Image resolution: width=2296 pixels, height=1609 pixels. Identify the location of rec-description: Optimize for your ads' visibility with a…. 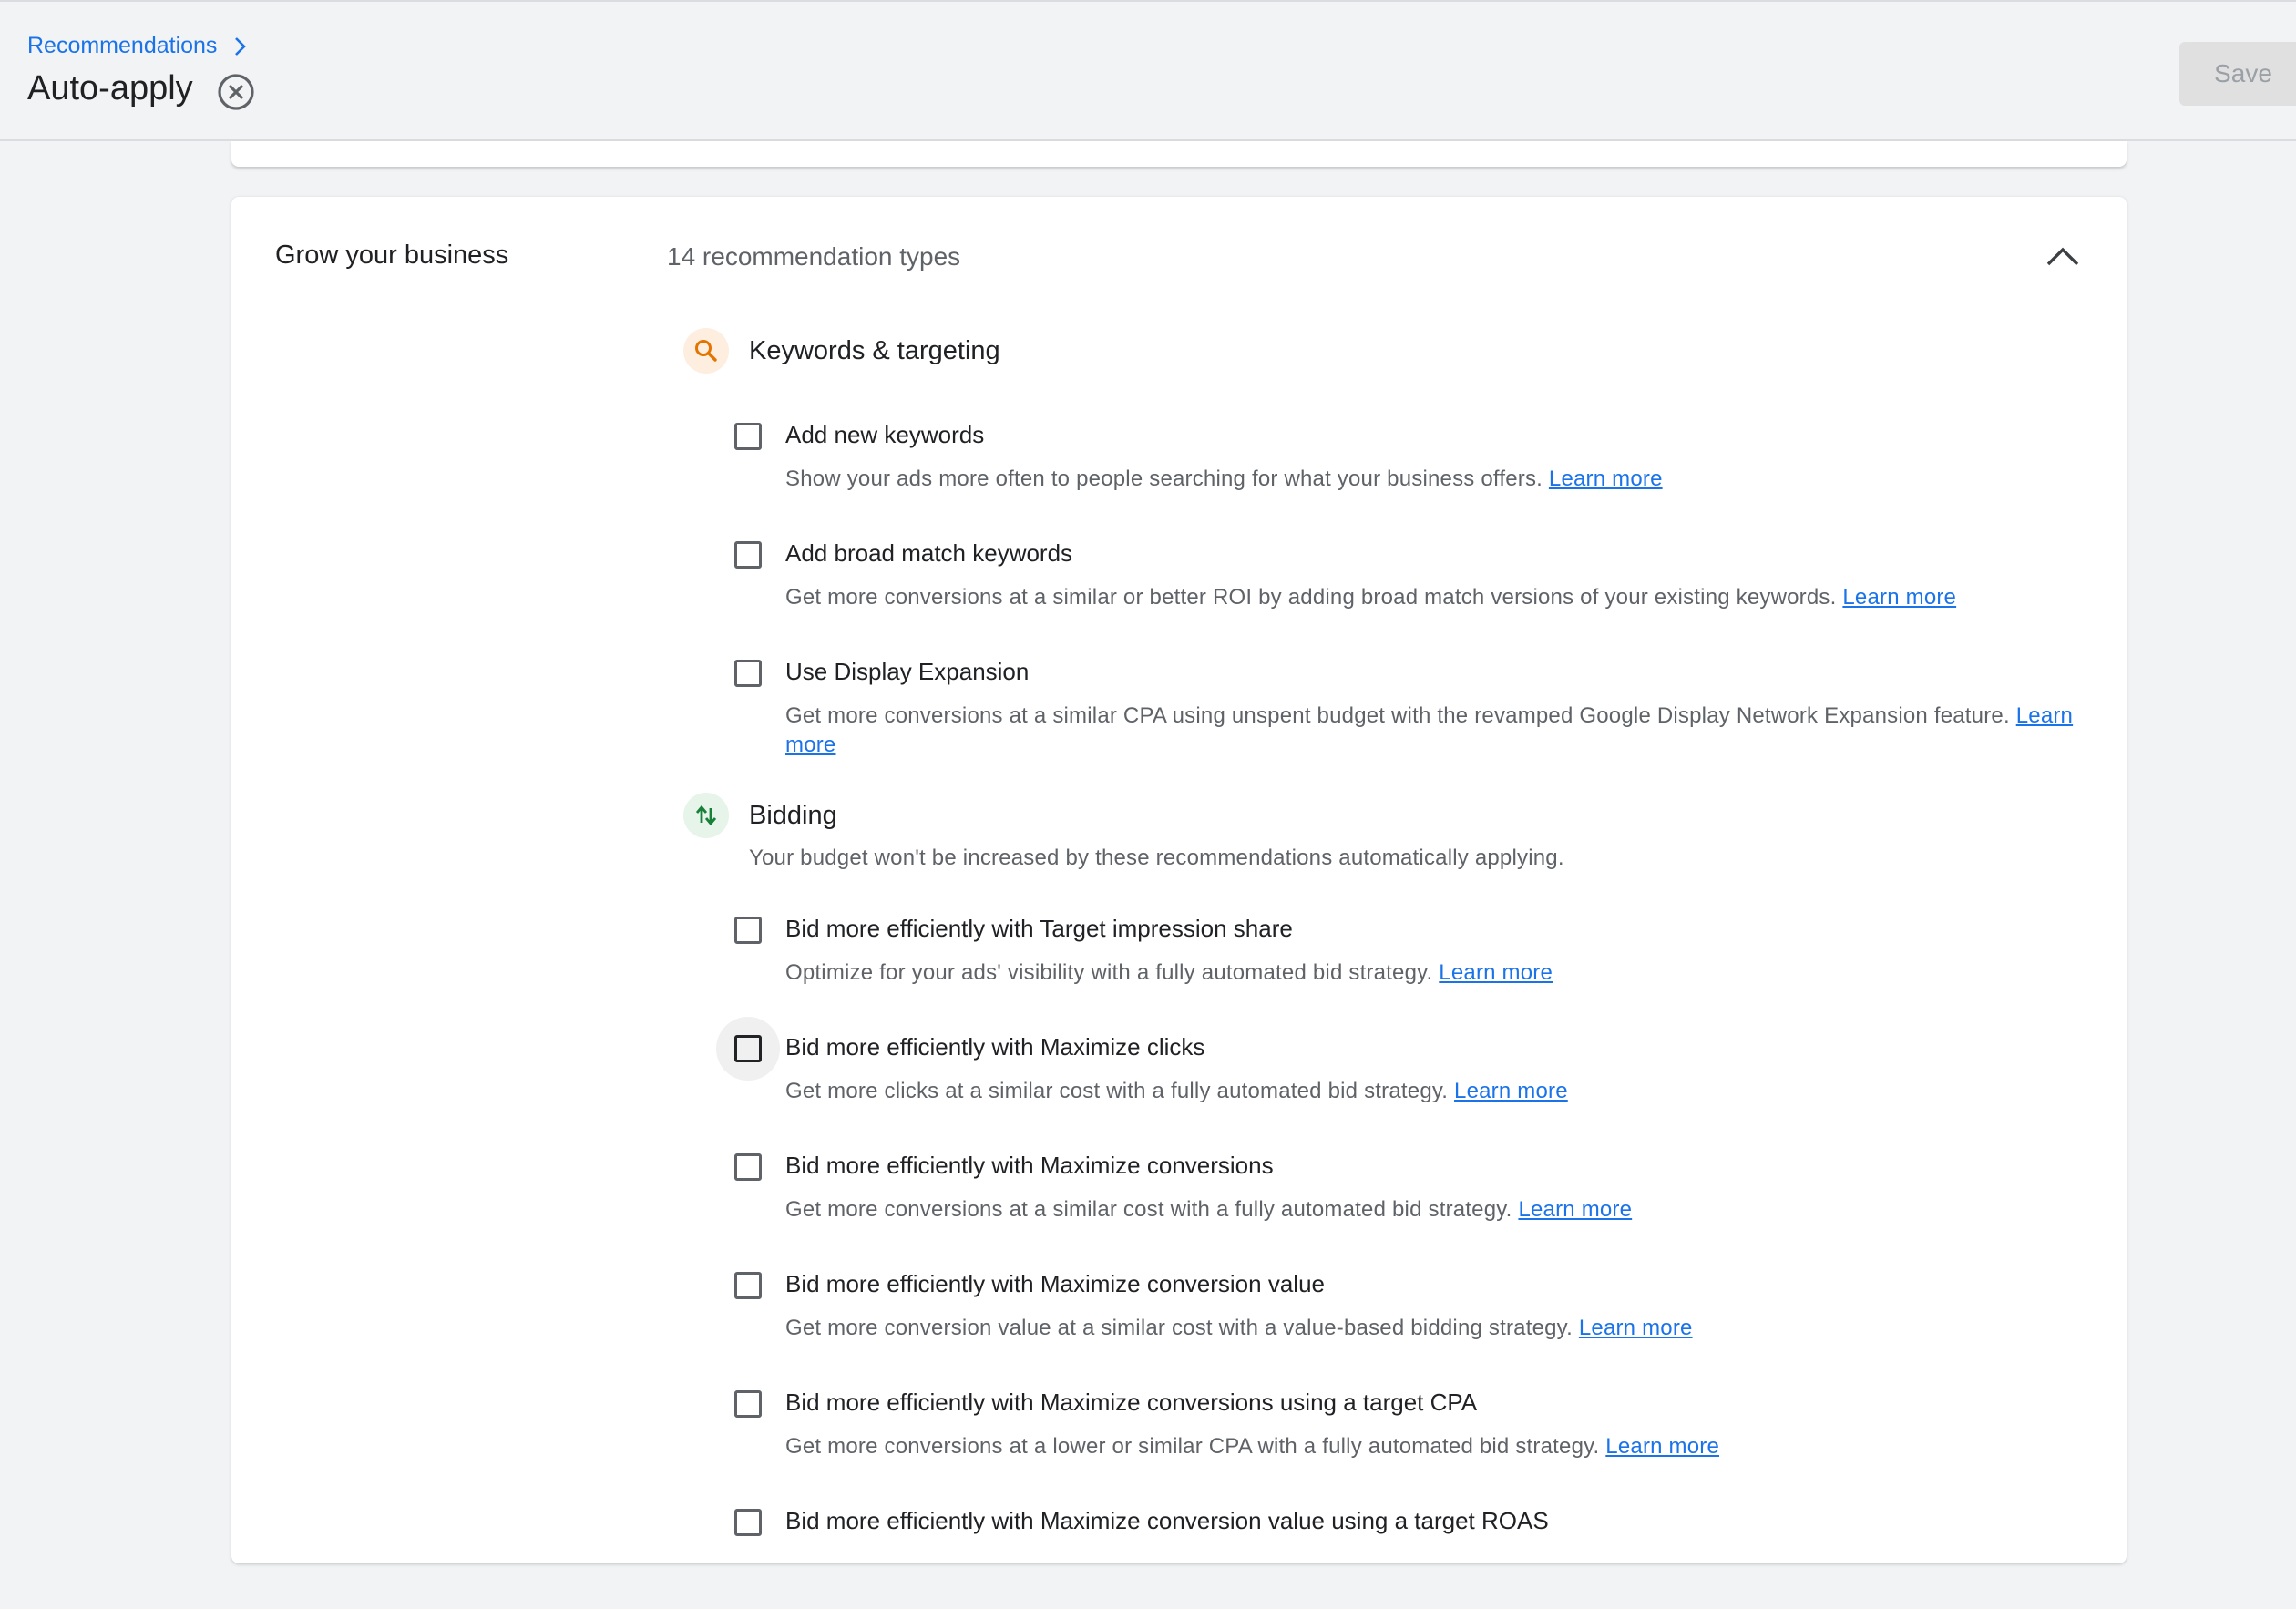
(1436, 973).